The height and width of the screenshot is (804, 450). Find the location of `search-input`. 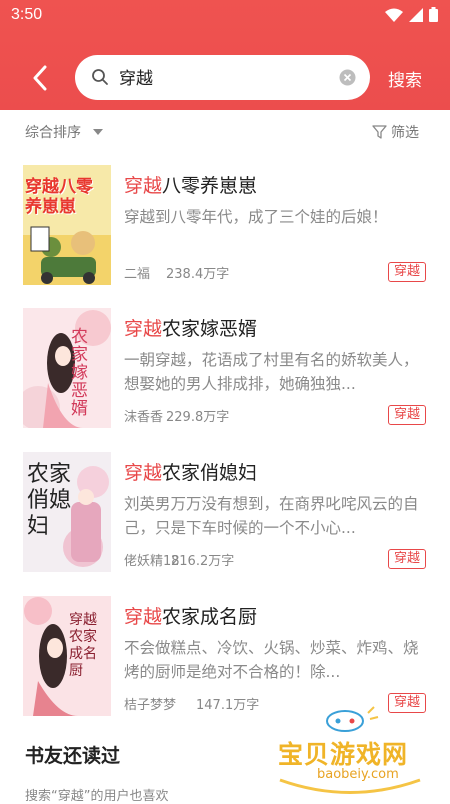

search-input is located at coordinates (229, 76).